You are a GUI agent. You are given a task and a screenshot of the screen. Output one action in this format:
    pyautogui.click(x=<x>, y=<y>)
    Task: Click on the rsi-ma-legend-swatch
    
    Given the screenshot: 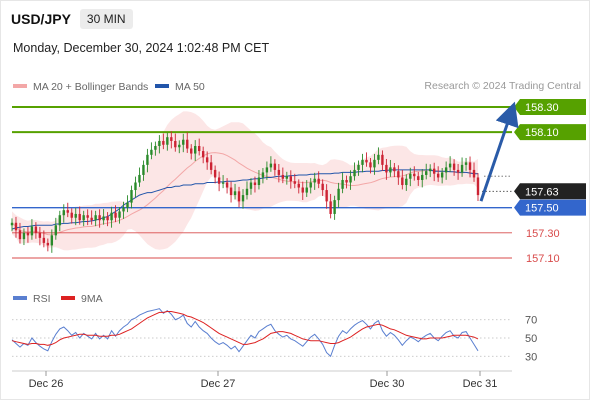 What is the action you would take?
    pyautogui.click(x=68, y=298)
    